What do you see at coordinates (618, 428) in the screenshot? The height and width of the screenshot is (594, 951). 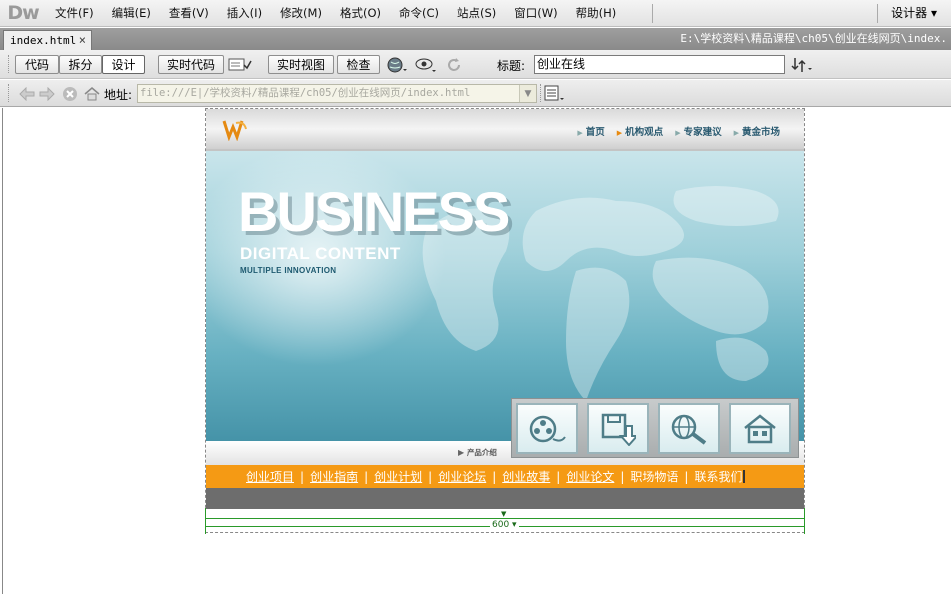 I see `download-save-icon` at bounding box center [618, 428].